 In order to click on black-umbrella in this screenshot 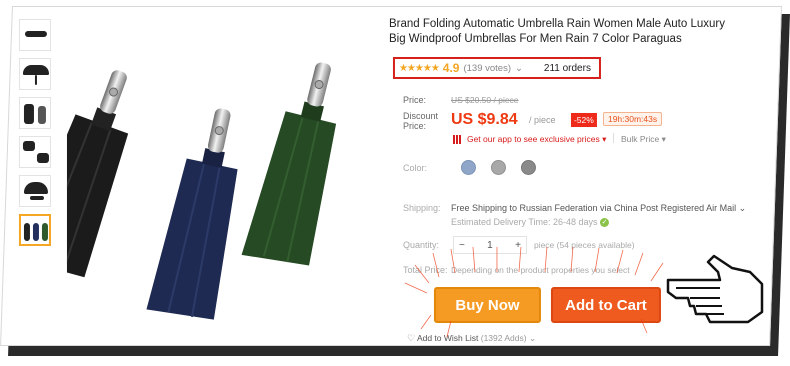, I will do `click(97, 174)`.